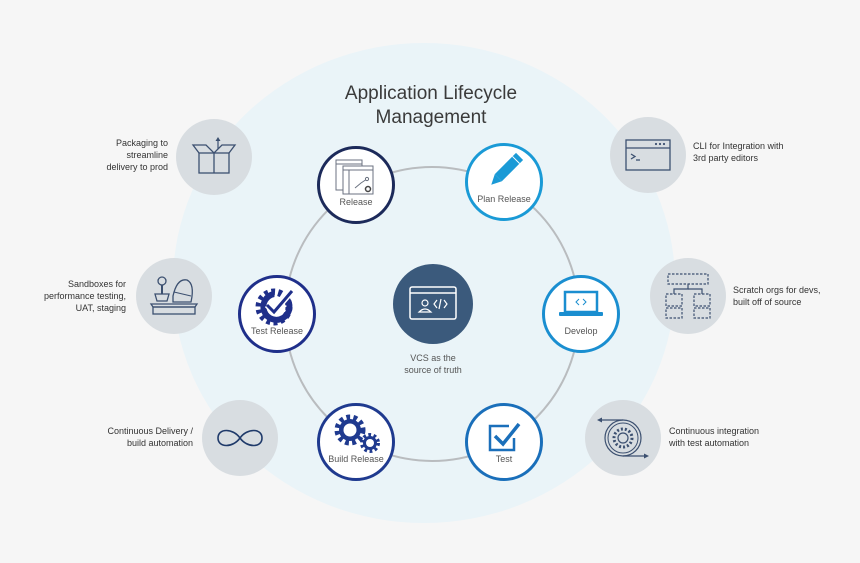  I want to click on feature-line: with test automation, so click(709, 443).